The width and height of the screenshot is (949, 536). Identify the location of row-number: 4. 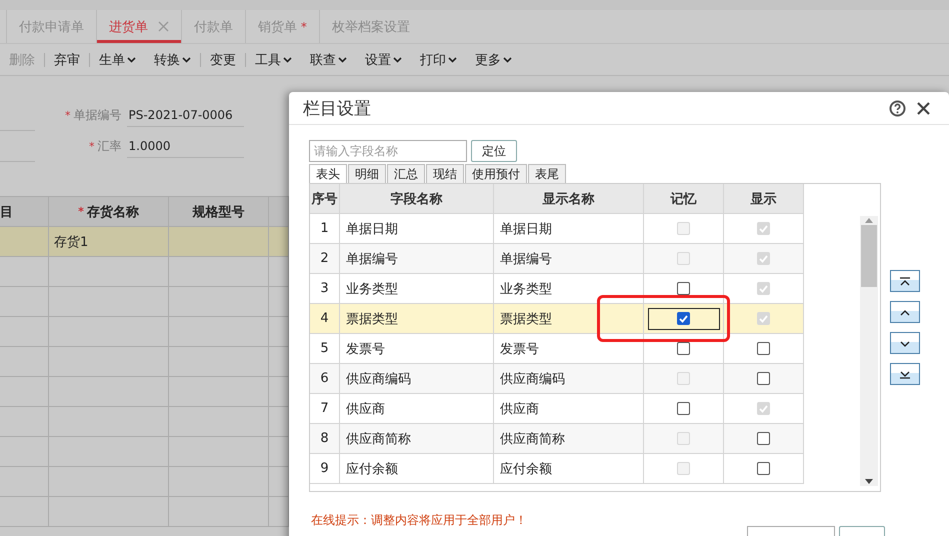
(325, 319).